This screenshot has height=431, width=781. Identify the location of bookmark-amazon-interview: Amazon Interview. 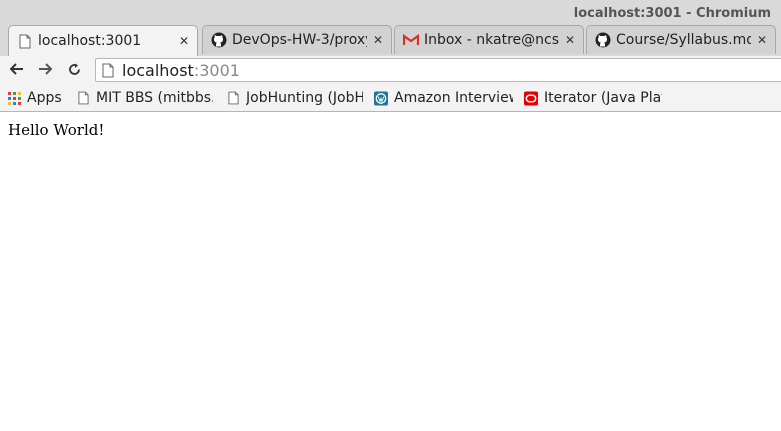
(444, 98).